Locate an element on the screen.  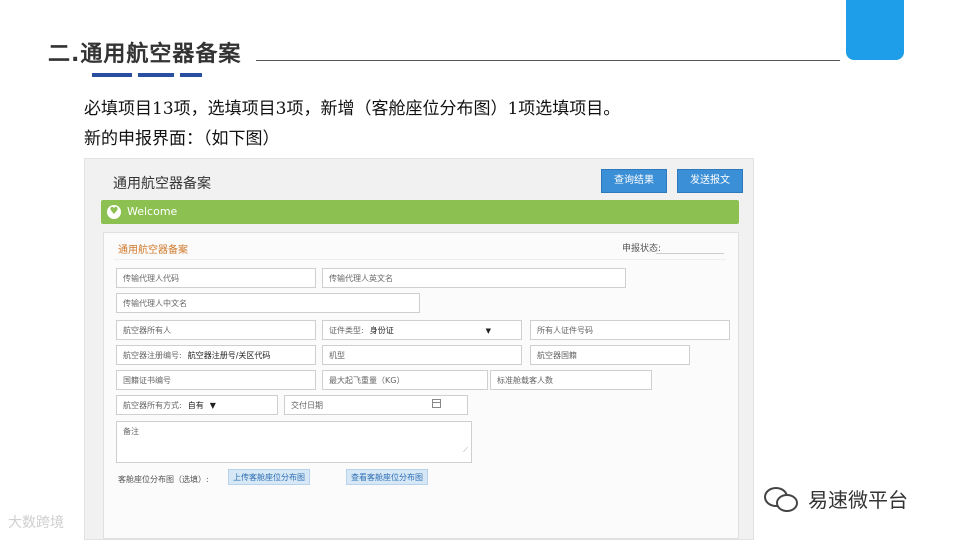
wechat-icon is located at coordinates (782, 499).